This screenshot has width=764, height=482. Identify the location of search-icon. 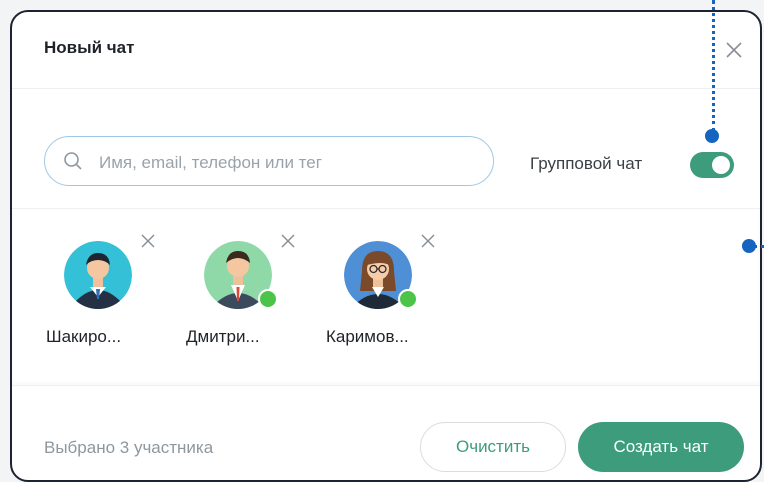
(73, 161).